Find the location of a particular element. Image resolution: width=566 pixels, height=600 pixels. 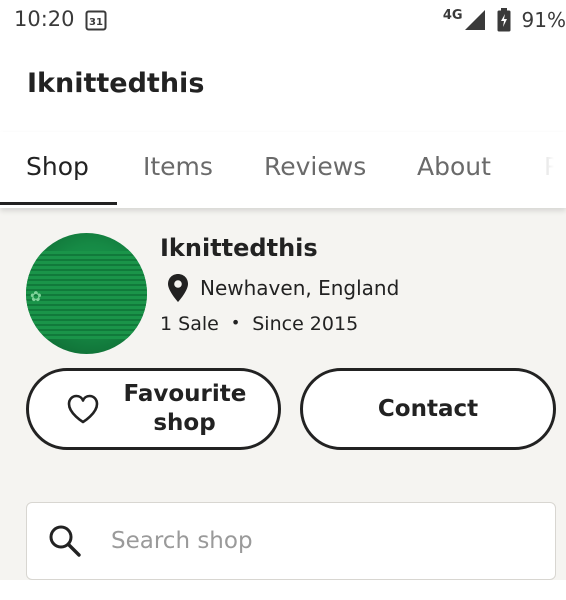

signal-icon is located at coordinates (474, 20).